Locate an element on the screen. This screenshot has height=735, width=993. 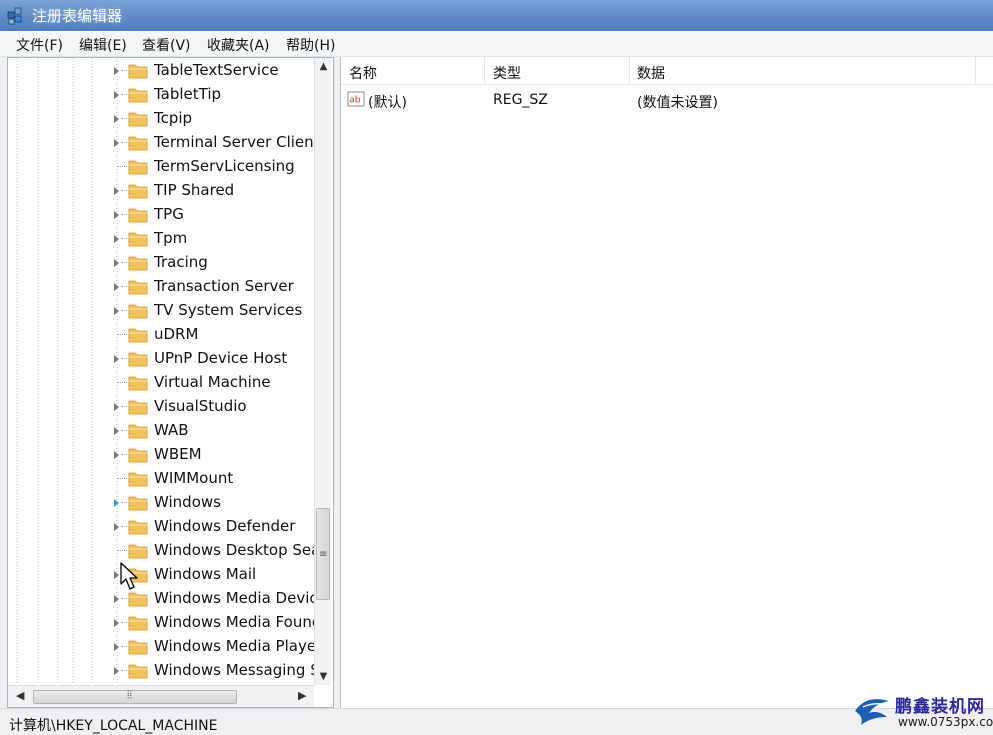
menu-help: 帮助(H) is located at coordinates (310, 45).